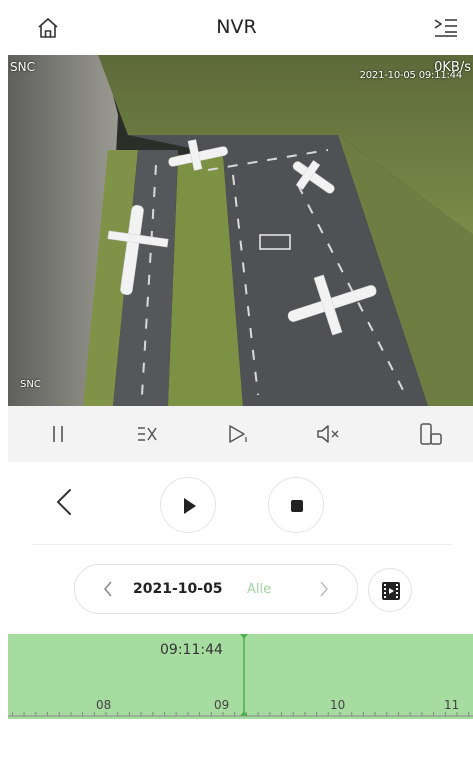  I want to click on stream-quality-icon, so click(148, 434).